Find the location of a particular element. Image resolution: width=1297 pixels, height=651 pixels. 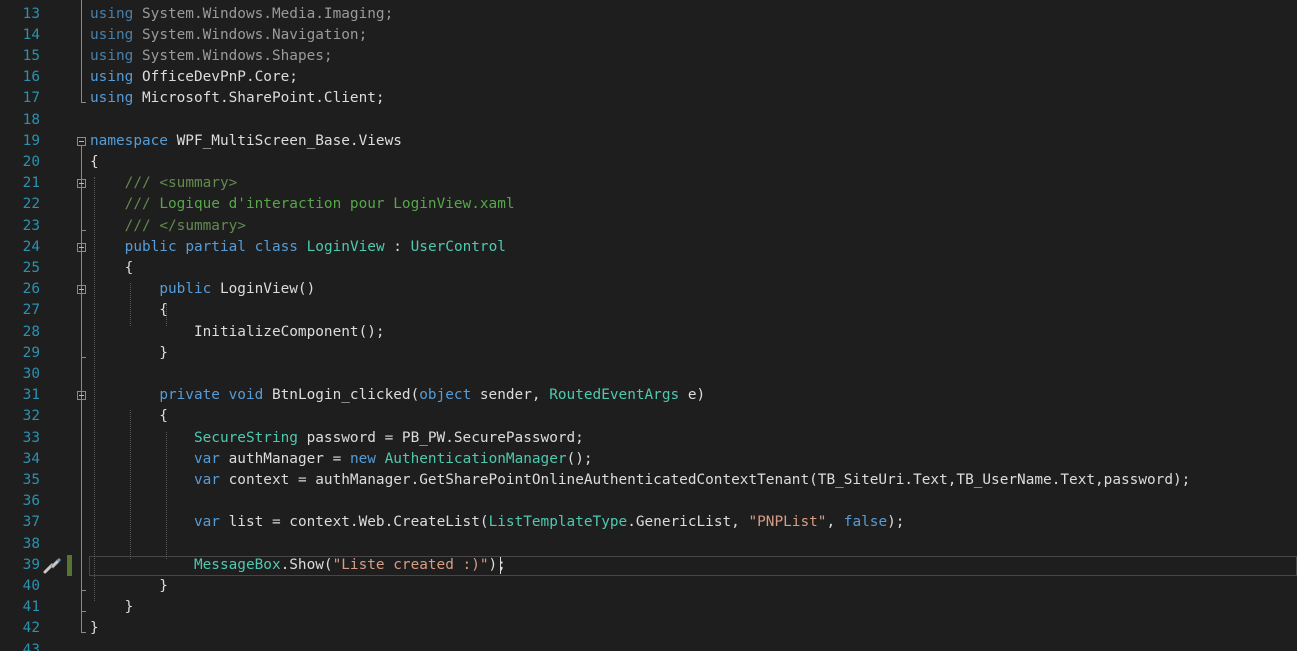

line-number: 28 is located at coordinates (31, 332).